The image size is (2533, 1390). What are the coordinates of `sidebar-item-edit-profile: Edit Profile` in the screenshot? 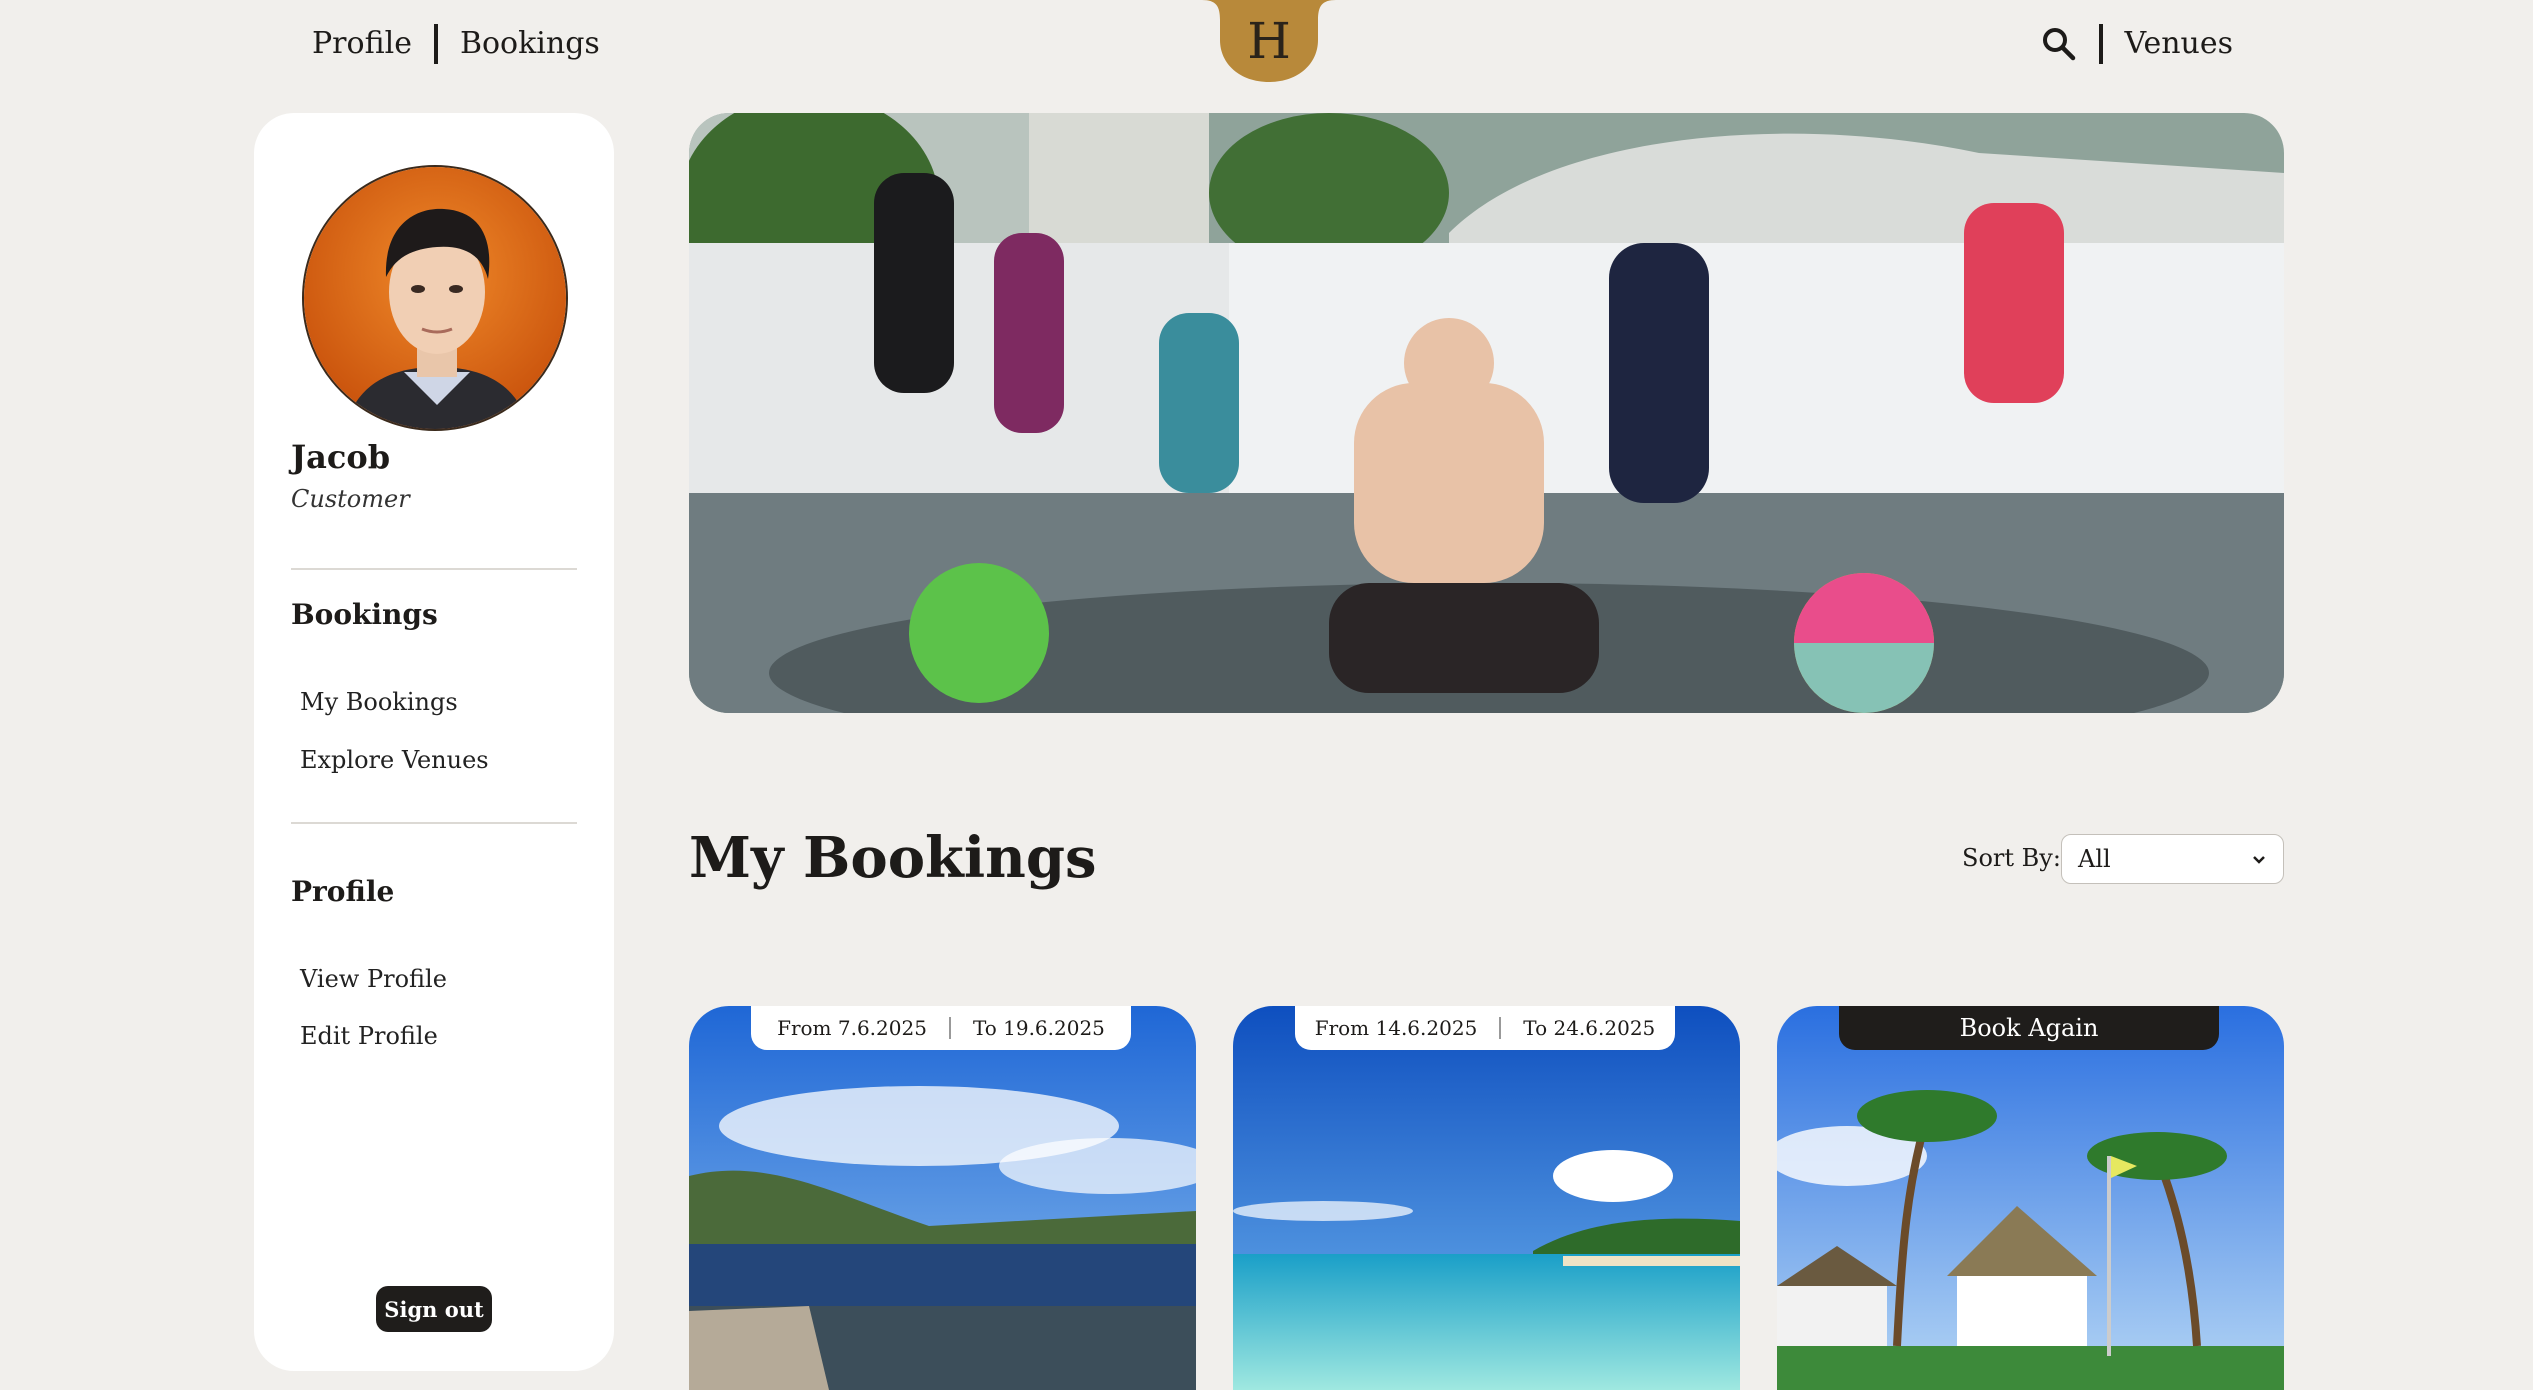 It's located at (369, 1036).